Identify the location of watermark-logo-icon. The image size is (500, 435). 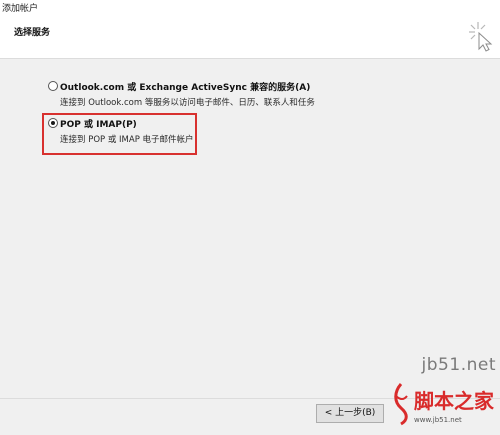
(401, 404).